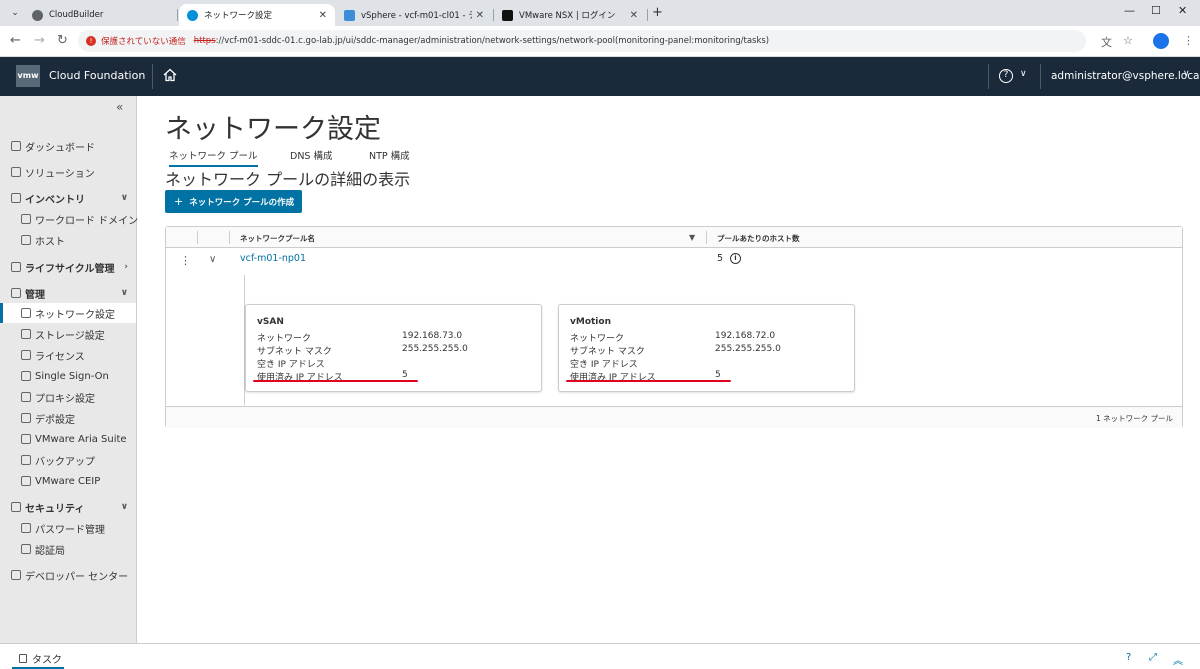 The height and width of the screenshot is (669, 1200). I want to click on user-menu: administrator@vsphere.local, so click(1125, 76).